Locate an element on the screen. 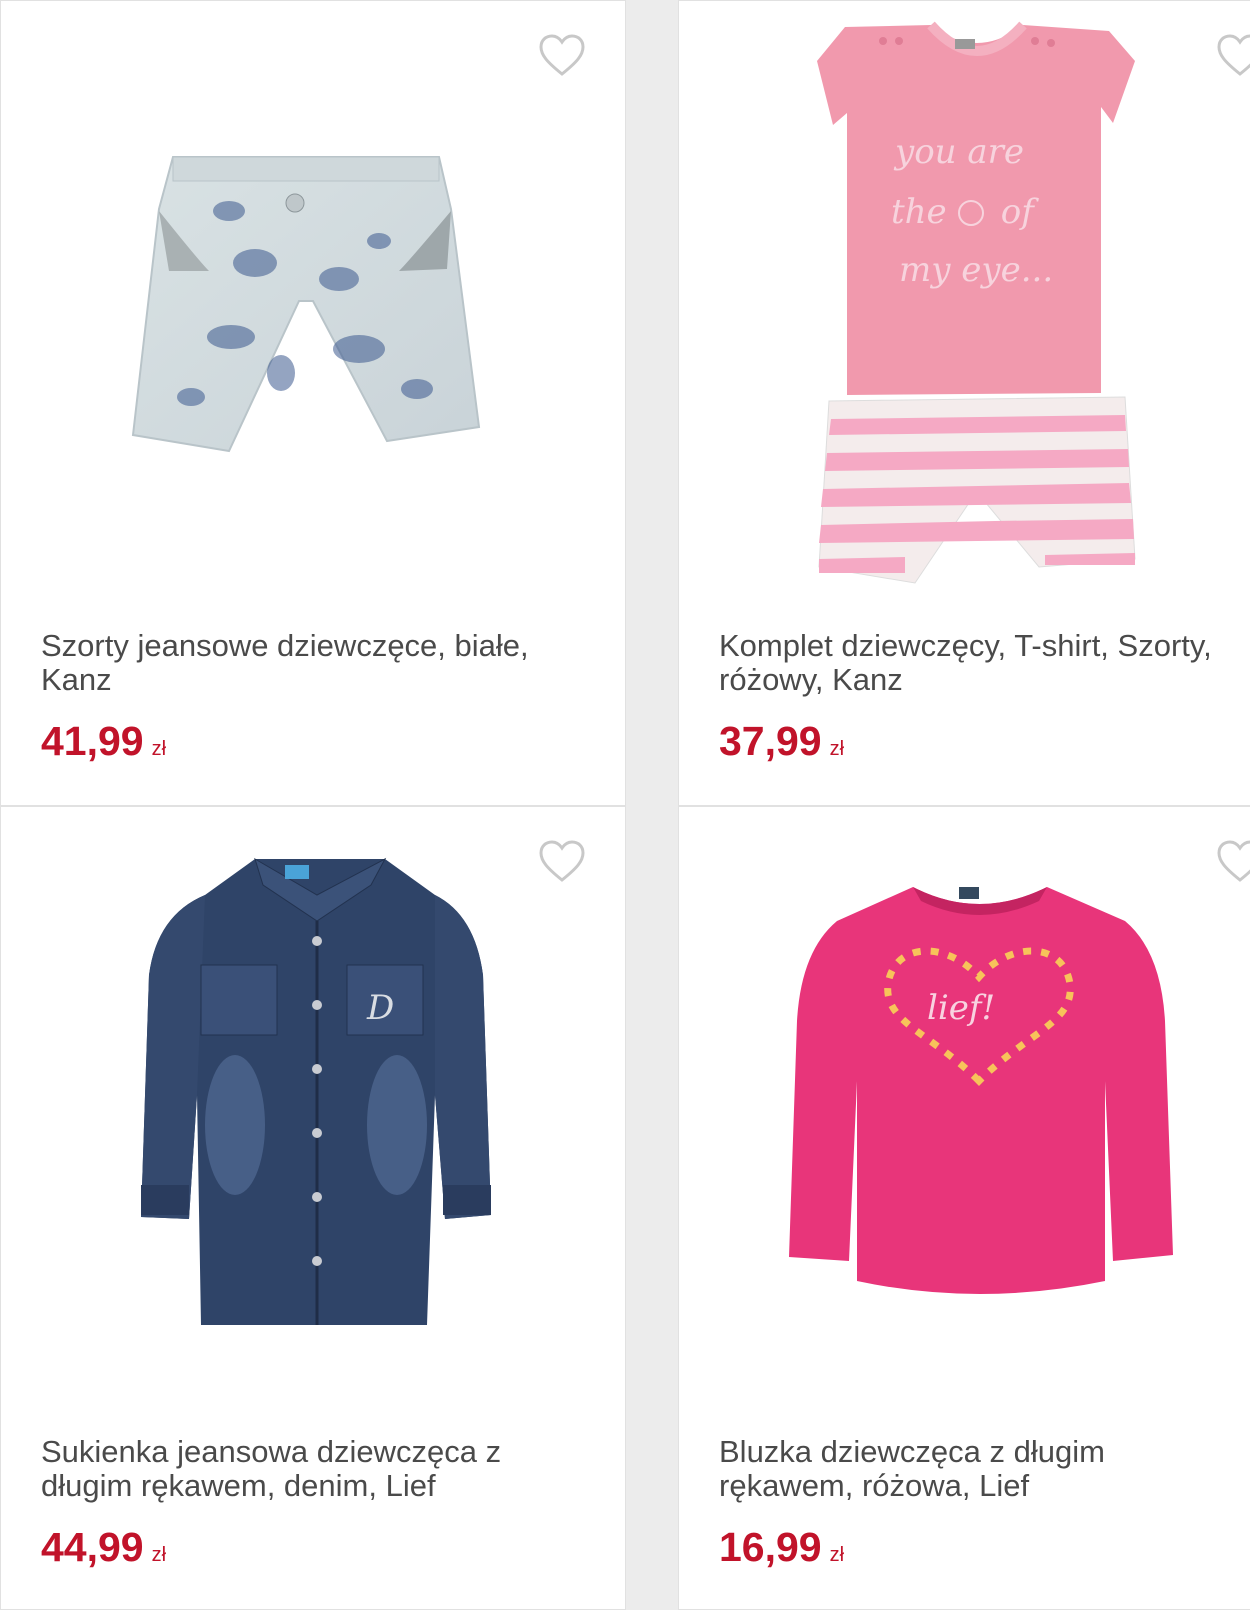 The height and width of the screenshot is (1610, 1250). svg-text: D is located at coordinates (380, 1008).